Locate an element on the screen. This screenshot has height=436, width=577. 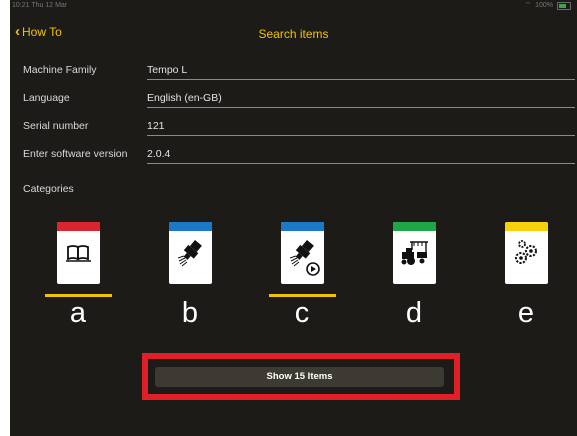
wifi-icon: ⌔ is located at coordinates (528, 5).